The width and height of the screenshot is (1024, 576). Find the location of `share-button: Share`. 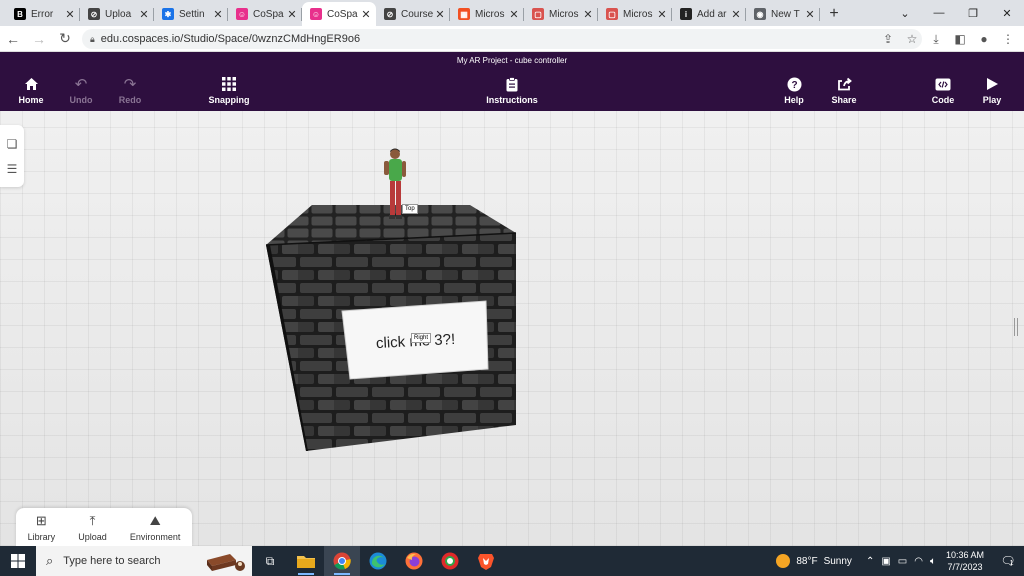

share-button: Share is located at coordinates (844, 90).